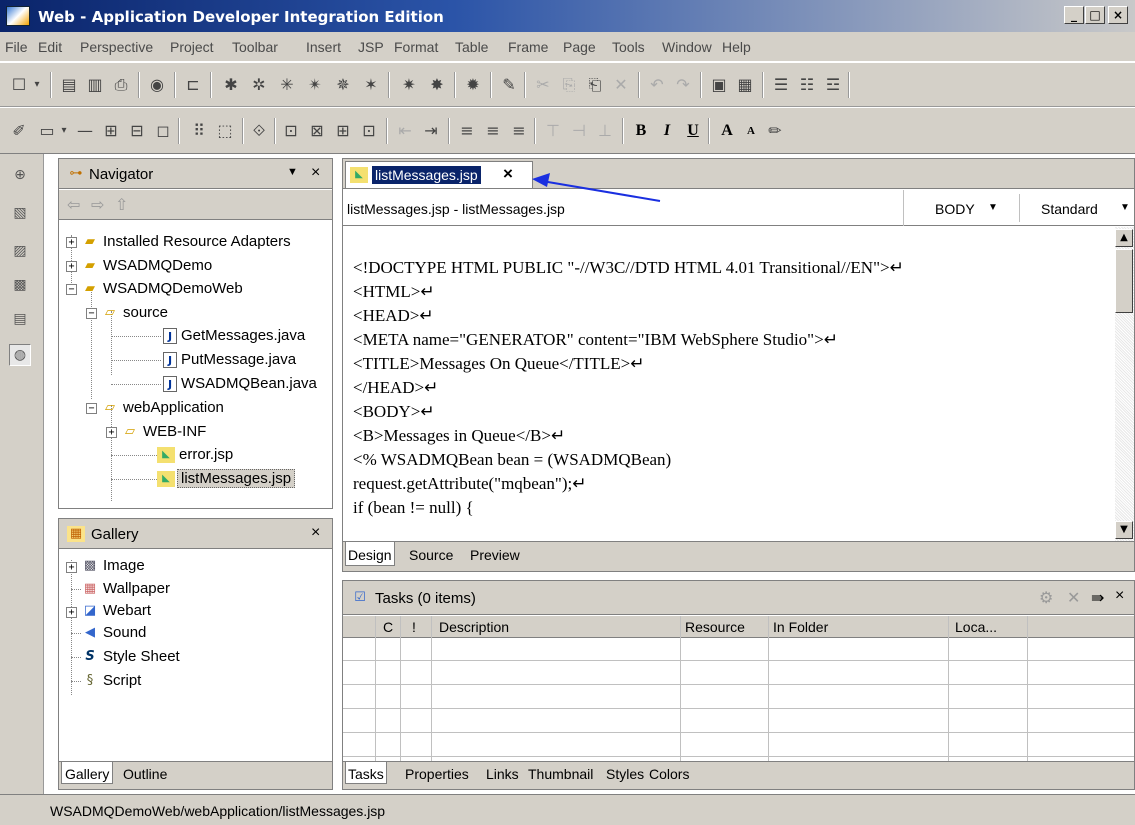  What do you see at coordinates (197, 241) in the screenshot?
I see `tree-item: Installed Resource Adapters` at bounding box center [197, 241].